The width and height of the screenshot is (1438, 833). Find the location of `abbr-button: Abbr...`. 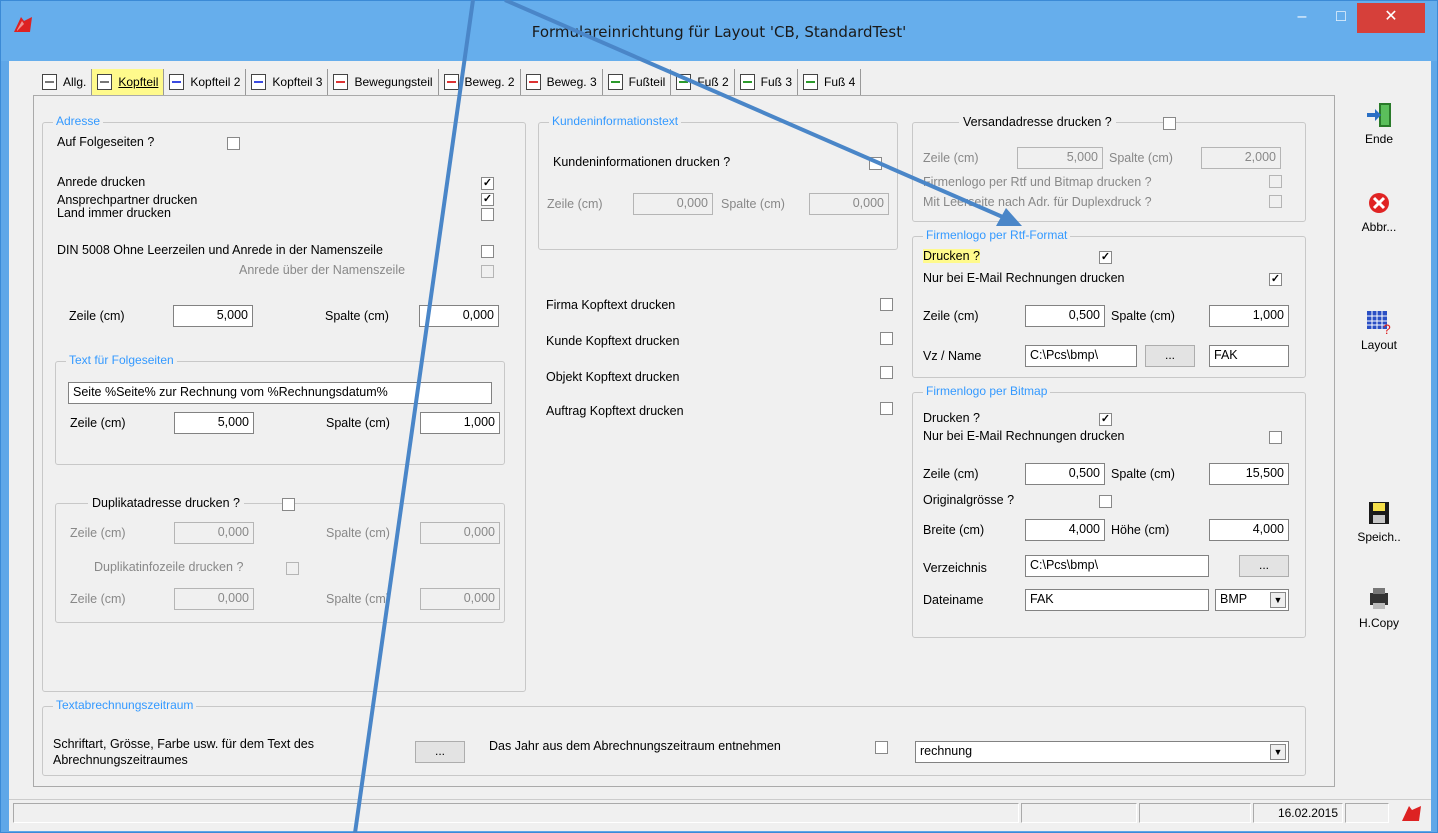

abbr-button: Abbr... is located at coordinates (1379, 211).